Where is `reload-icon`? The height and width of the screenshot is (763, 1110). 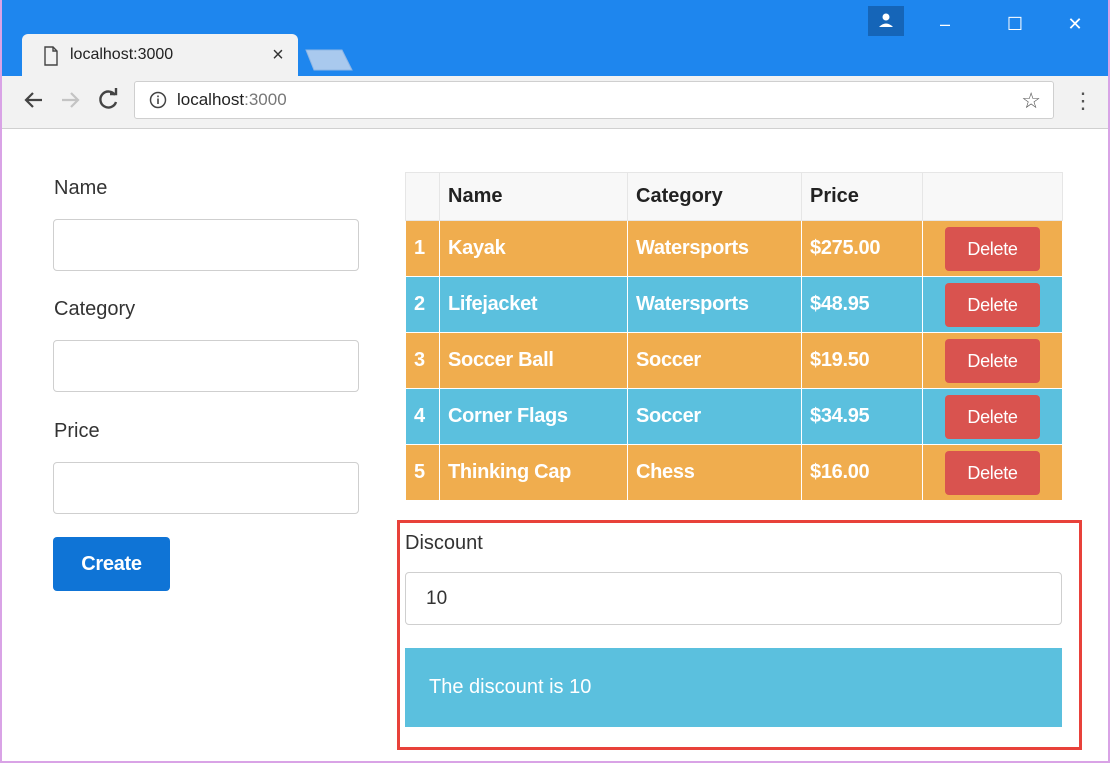
reload-icon is located at coordinates (108, 98).